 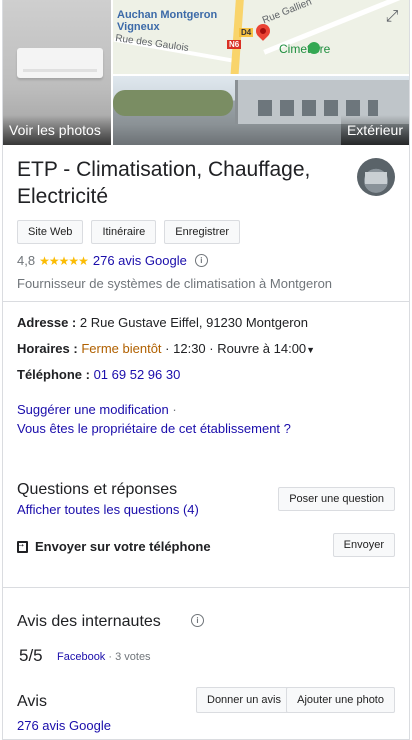 I want to click on exterior-label: Extérieur, so click(x=374, y=130).